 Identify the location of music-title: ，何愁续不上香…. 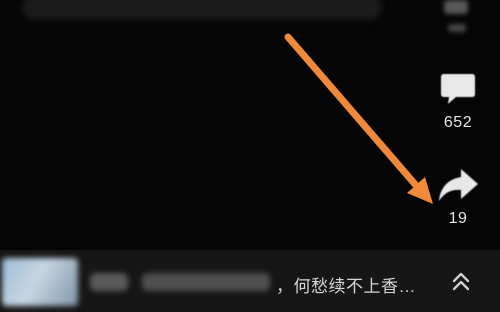
(346, 286).